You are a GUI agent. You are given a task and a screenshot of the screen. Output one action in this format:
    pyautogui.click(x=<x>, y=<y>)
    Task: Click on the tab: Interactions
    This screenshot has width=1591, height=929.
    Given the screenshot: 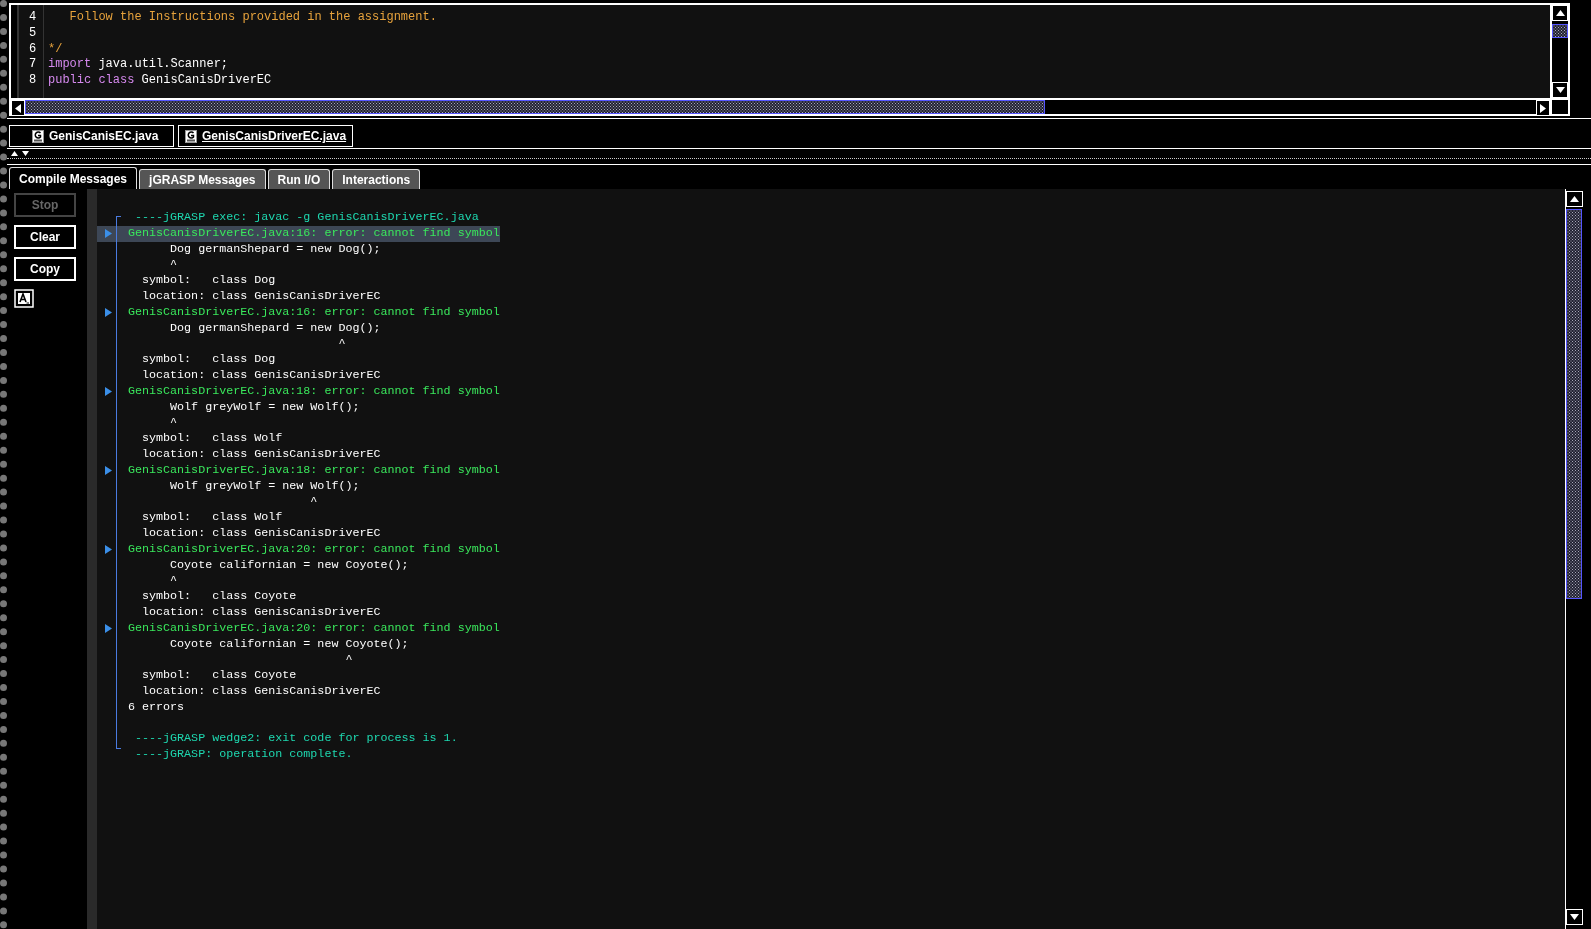 What is the action you would take?
    pyautogui.click(x=376, y=179)
    